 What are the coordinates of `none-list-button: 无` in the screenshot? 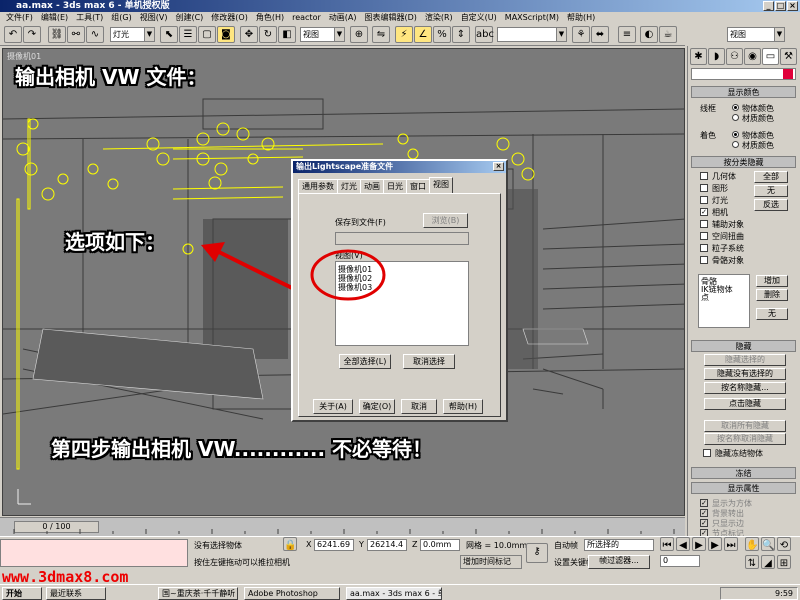 It's located at (772, 314).